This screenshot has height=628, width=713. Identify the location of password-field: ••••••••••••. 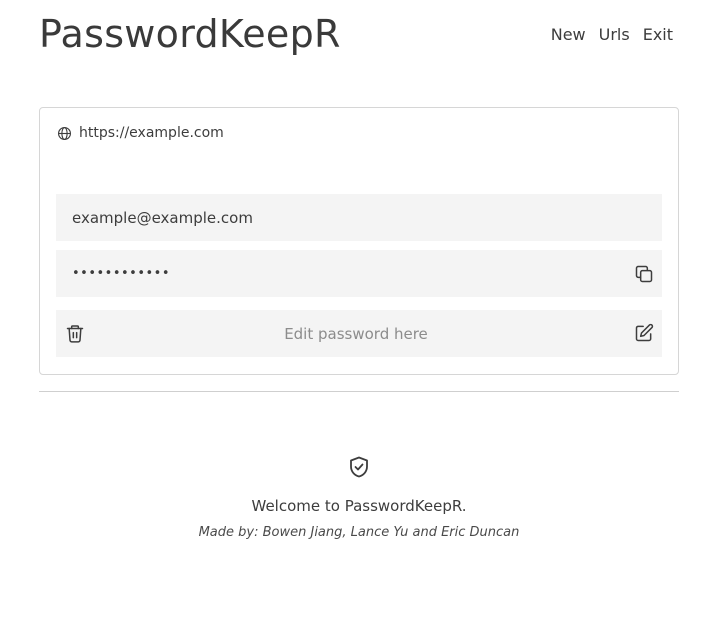
(359, 273).